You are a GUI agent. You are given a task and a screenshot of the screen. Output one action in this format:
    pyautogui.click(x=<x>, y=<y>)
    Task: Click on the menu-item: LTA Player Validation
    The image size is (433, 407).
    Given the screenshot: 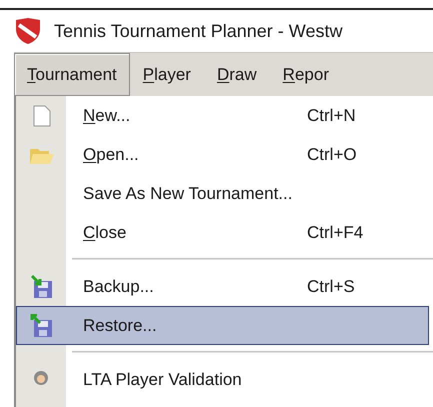 What is the action you would take?
    pyautogui.click(x=222, y=379)
    